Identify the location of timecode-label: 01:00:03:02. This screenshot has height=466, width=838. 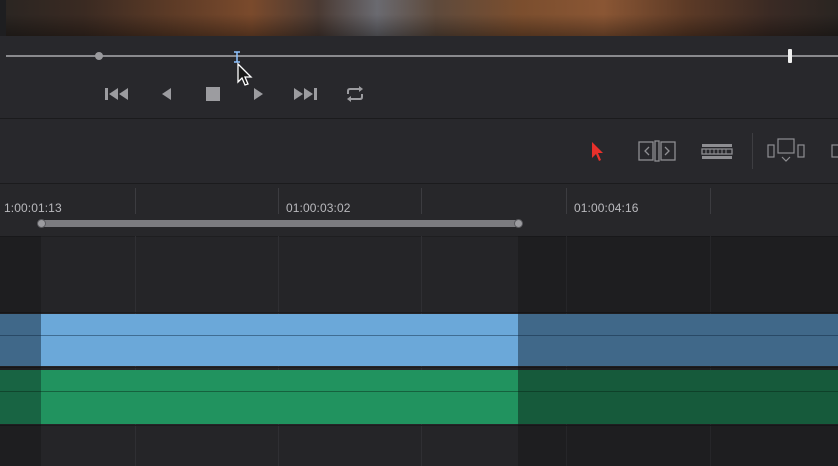
(318, 208).